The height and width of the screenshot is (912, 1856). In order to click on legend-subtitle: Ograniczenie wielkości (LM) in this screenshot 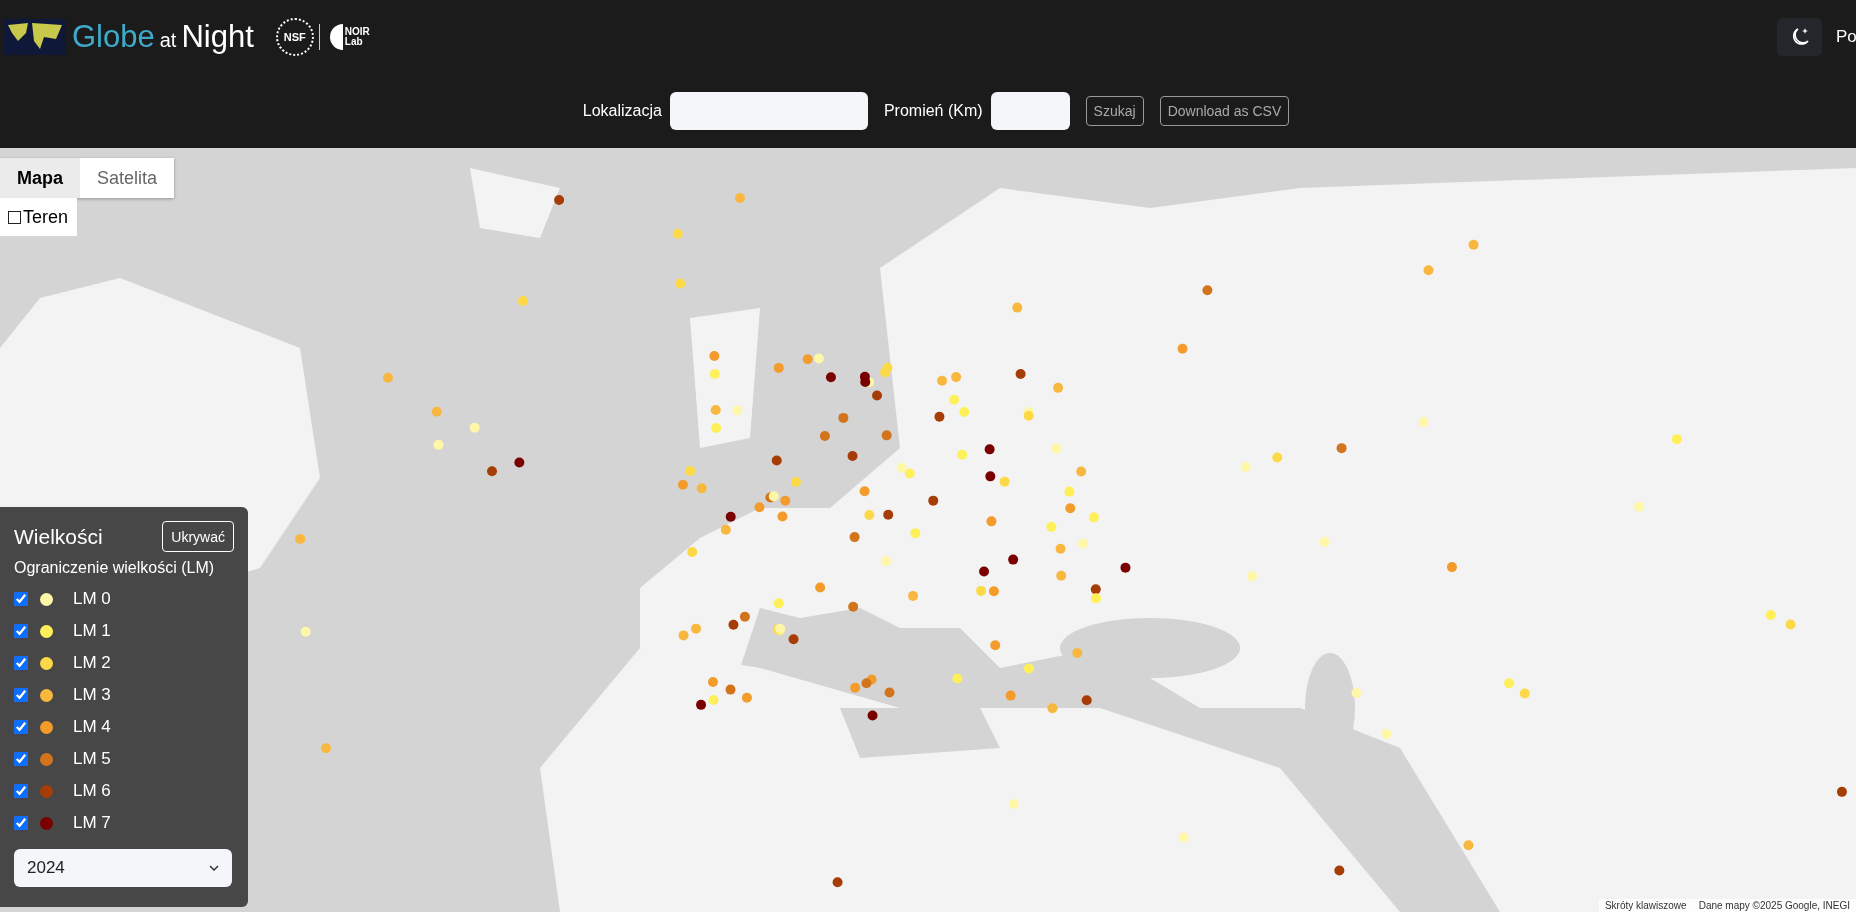, I will do `click(115, 568)`.